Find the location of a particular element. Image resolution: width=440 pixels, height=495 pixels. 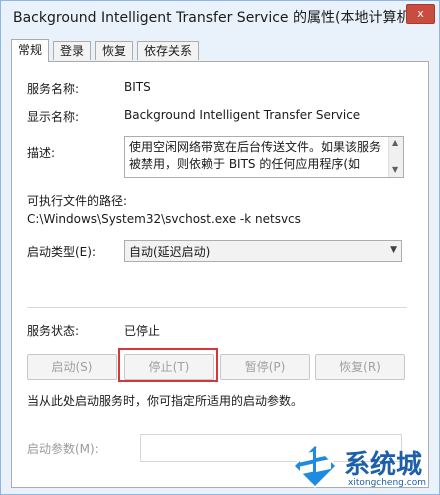

chevron-down-icon: ▼ is located at coordinates (393, 250).